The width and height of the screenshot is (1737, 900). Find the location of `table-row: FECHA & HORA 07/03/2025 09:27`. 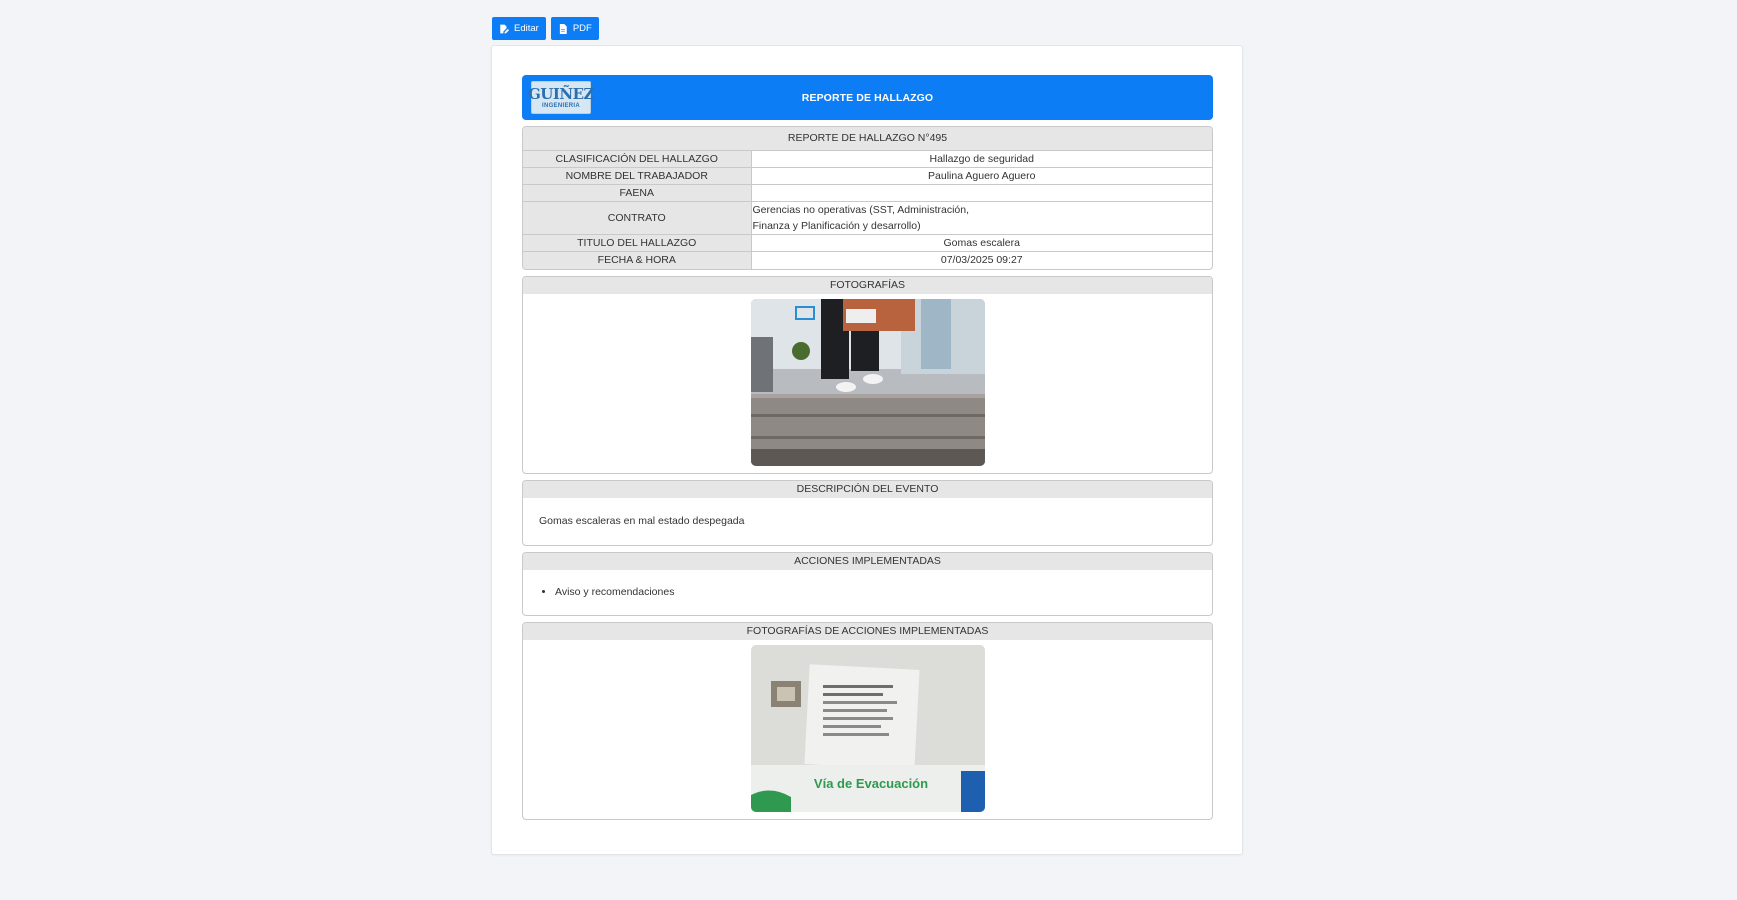

table-row: FECHA & HORA 07/03/2025 09:27 is located at coordinates (867, 260).